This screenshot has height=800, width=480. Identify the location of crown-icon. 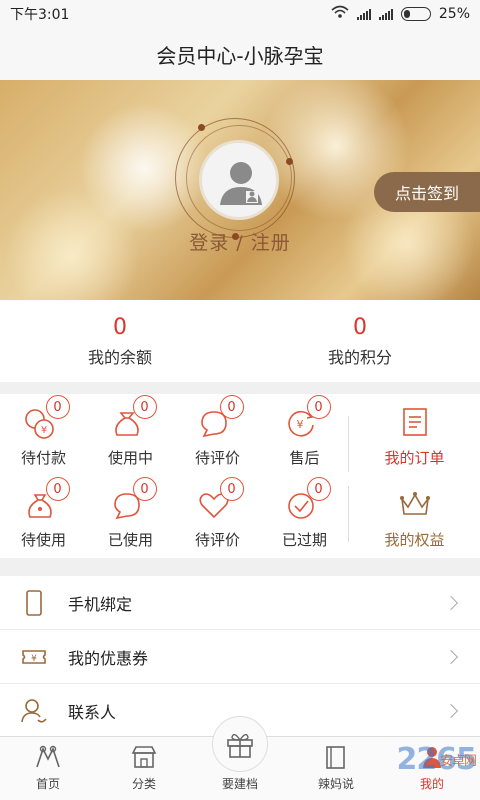
(414, 503).